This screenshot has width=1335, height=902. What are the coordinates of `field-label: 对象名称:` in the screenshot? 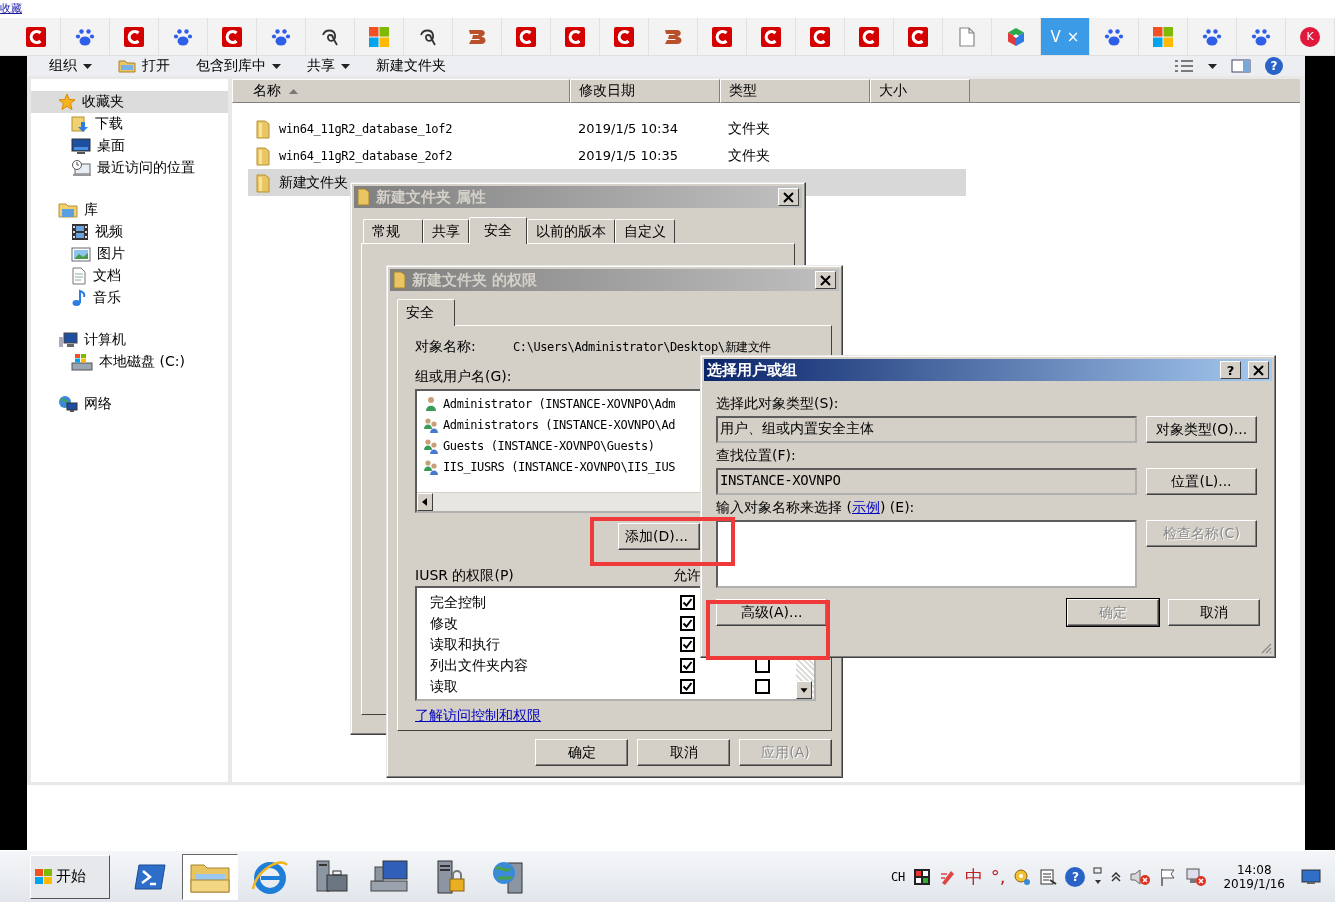 It's located at (446, 347).